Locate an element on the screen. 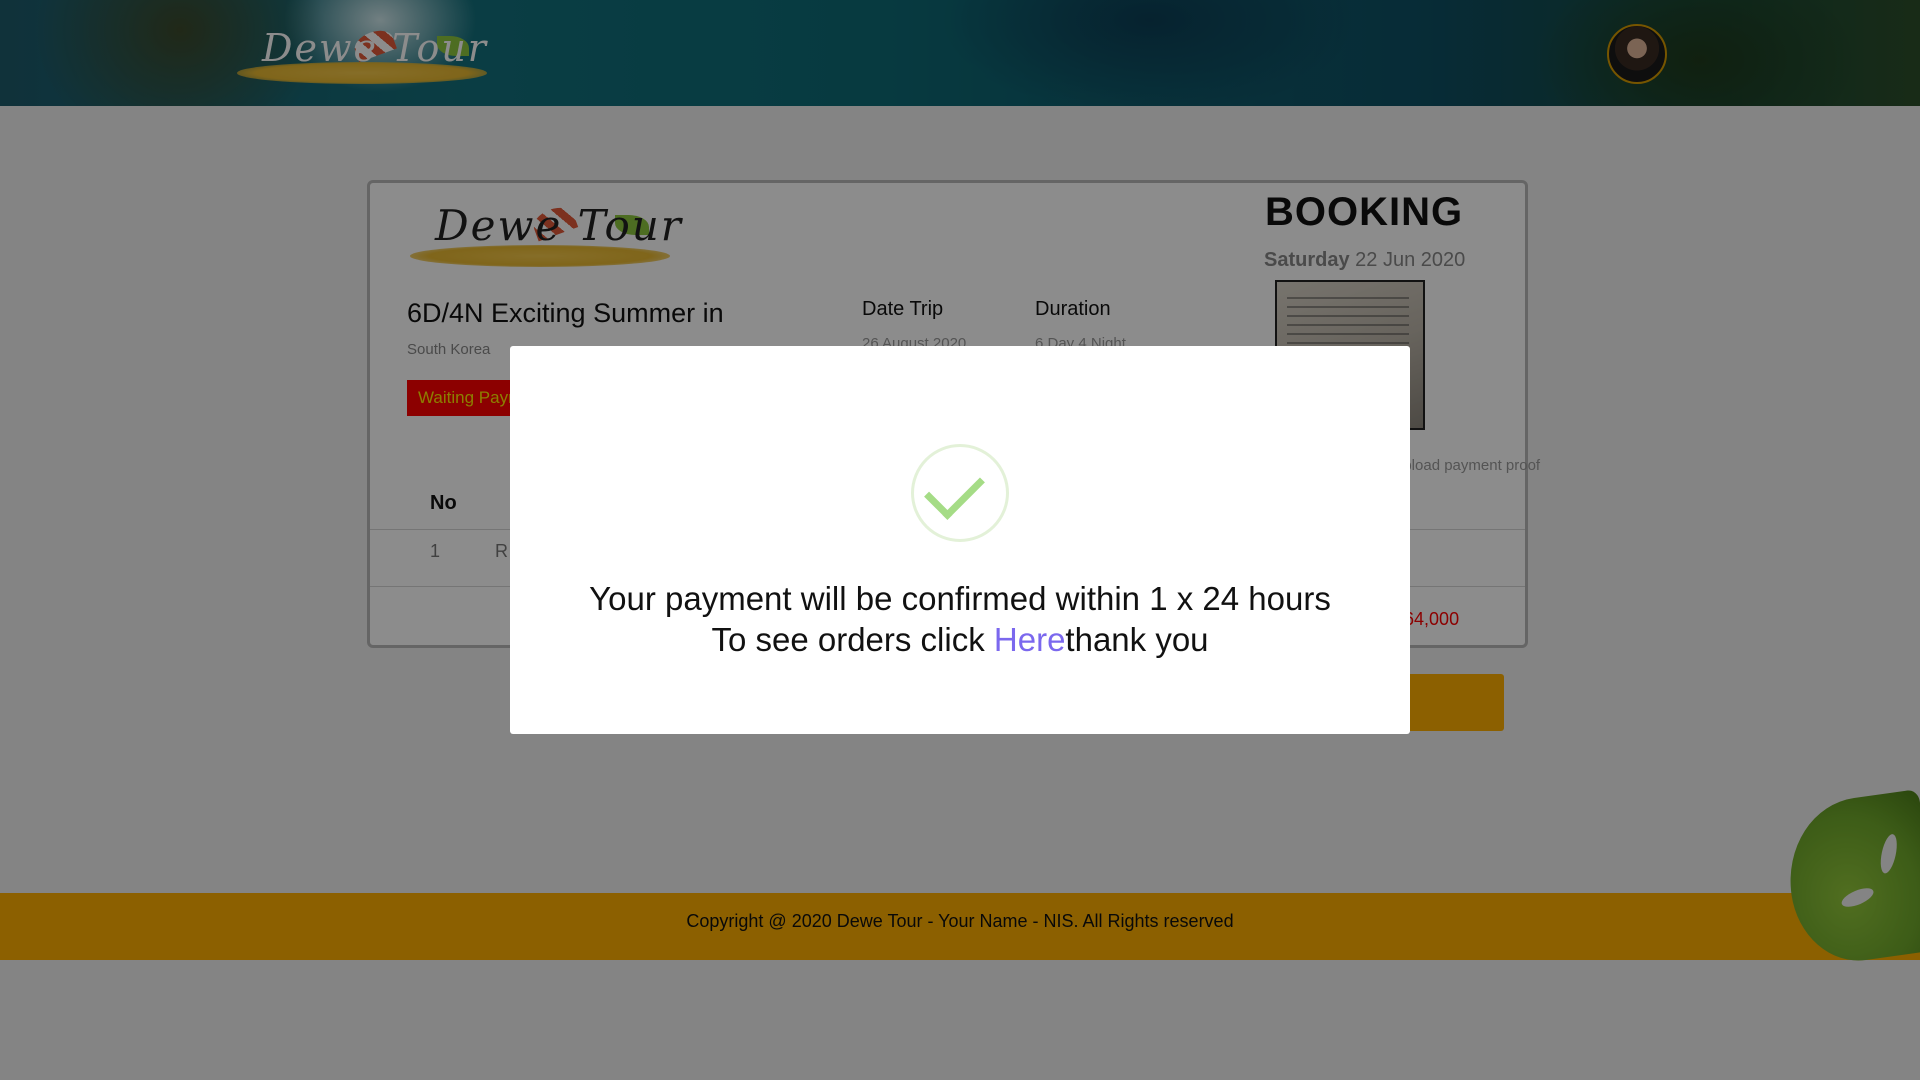 This screenshot has height=1080, width=1920. success-check-icon is located at coordinates (960, 493).